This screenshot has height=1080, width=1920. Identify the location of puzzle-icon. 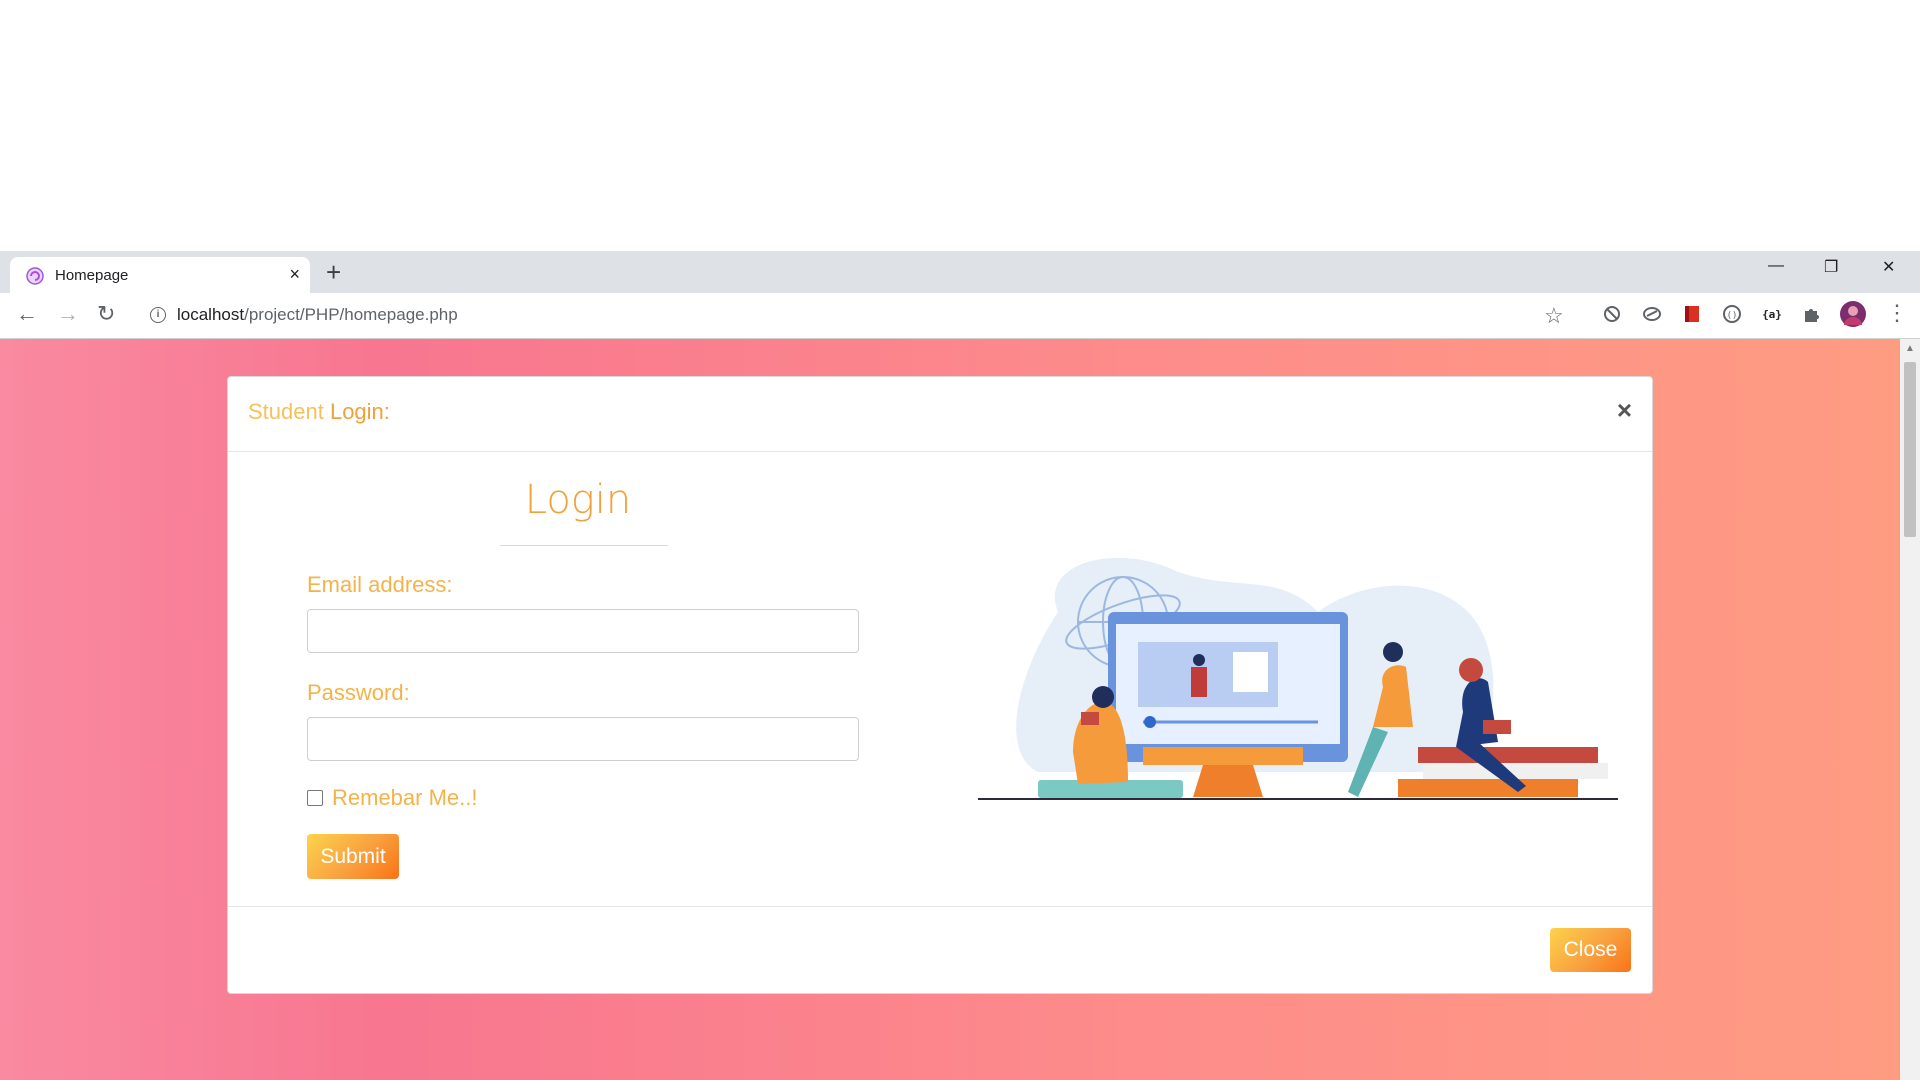
(1812, 314).